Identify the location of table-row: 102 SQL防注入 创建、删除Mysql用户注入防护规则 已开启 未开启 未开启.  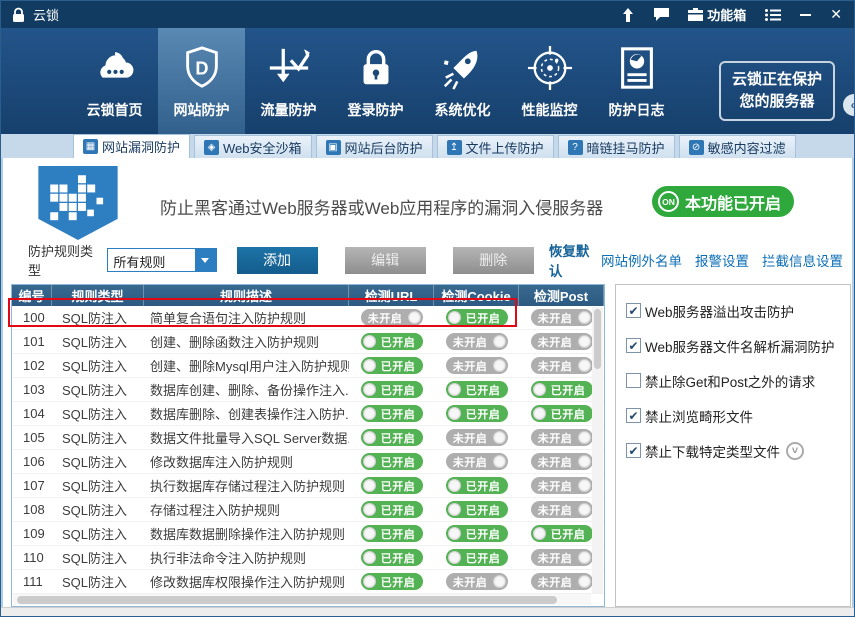
(308, 366).